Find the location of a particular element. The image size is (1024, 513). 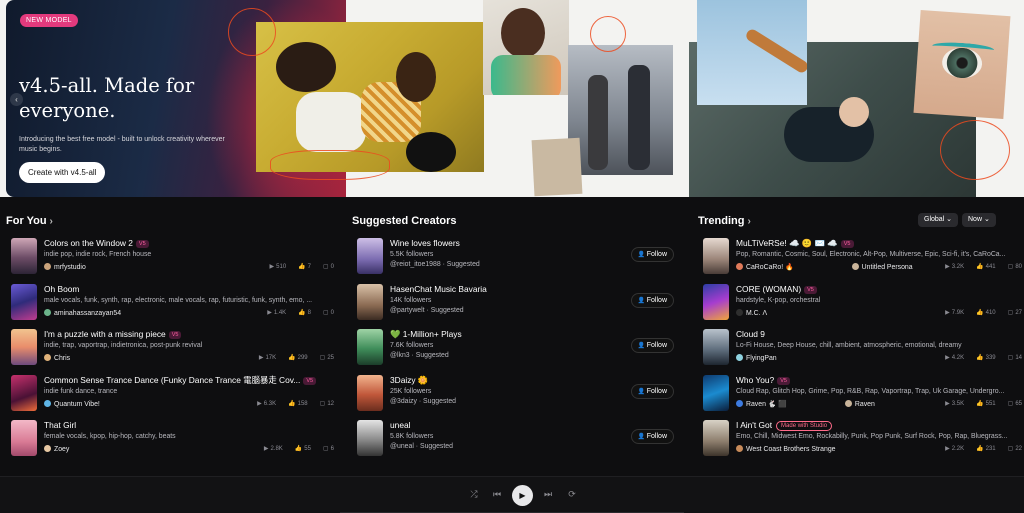

author-name: Quantum Vibe! is located at coordinates (77, 404).